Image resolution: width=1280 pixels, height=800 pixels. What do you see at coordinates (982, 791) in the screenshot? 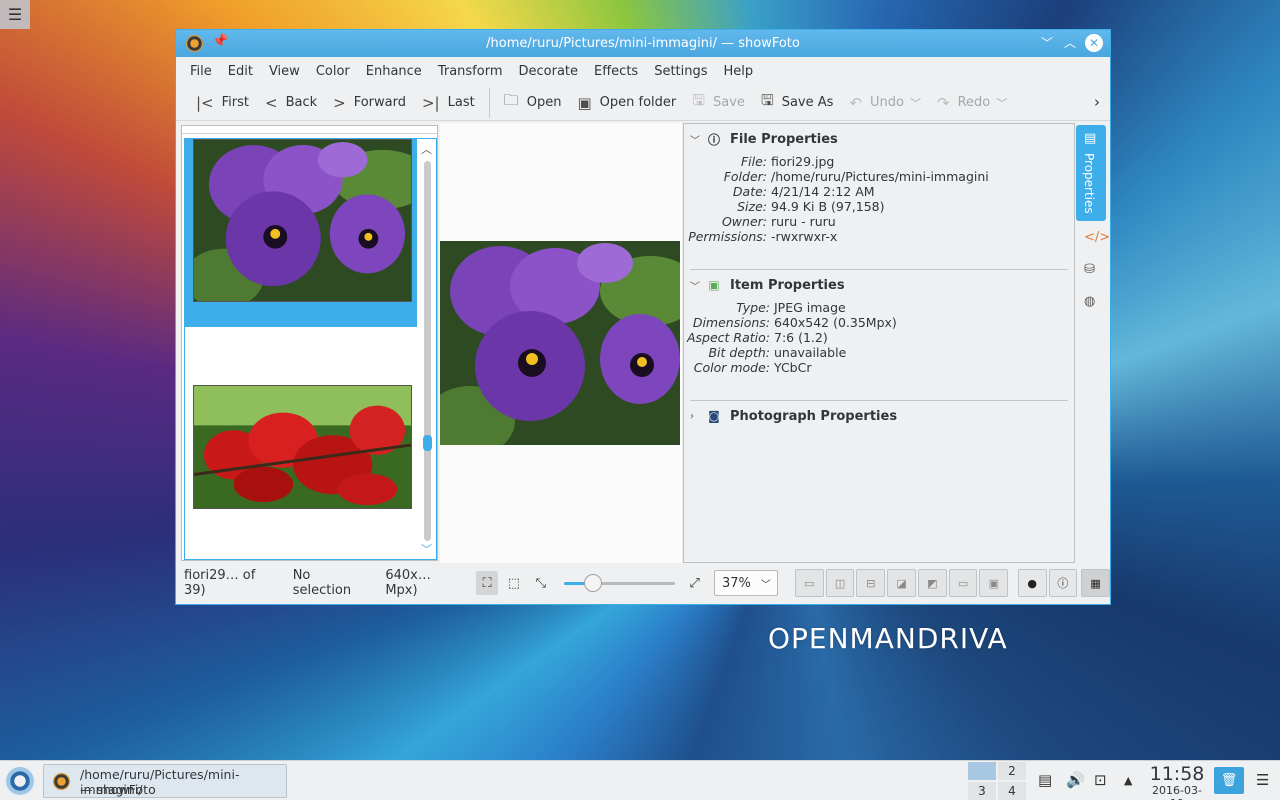
I see `desktop-3: 3` at bounding box center [982, 791].